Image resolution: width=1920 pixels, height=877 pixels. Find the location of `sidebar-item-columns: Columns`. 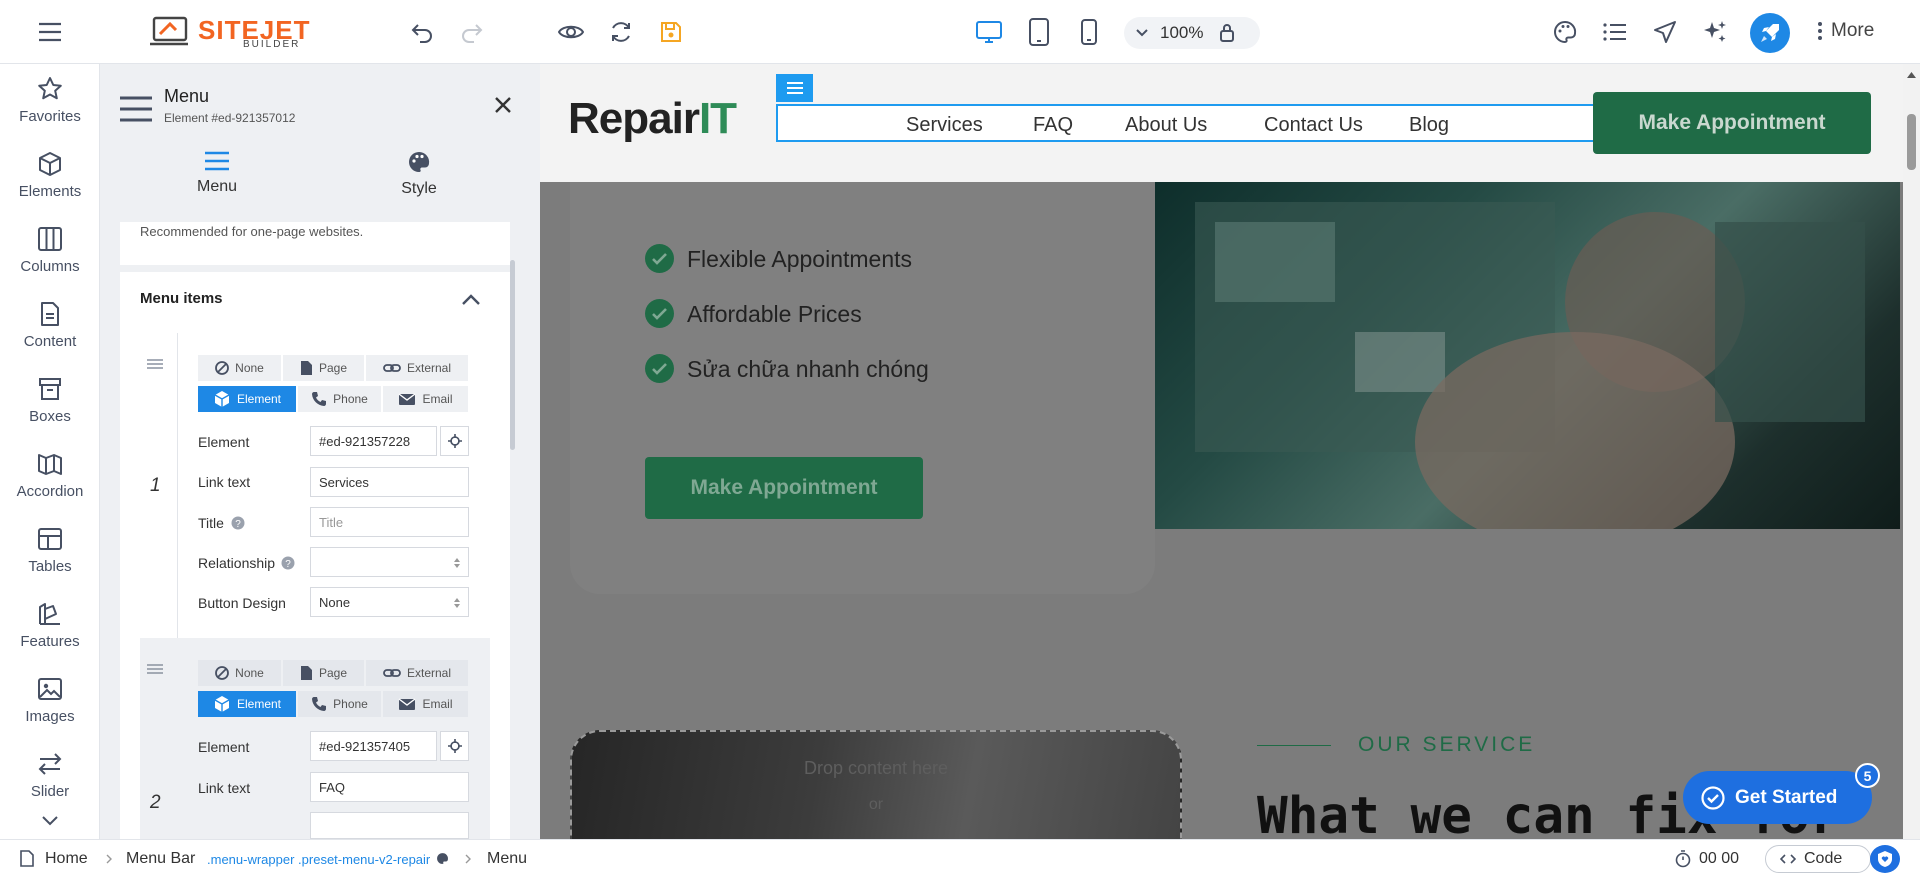

sidebar-item-columns: Columns is located at coordinates (50, 263).